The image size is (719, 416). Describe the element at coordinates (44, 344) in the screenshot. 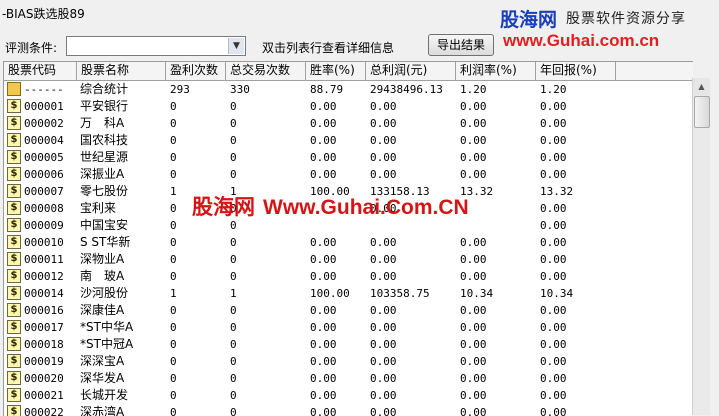

I see `stock-code: 000018` at that location.